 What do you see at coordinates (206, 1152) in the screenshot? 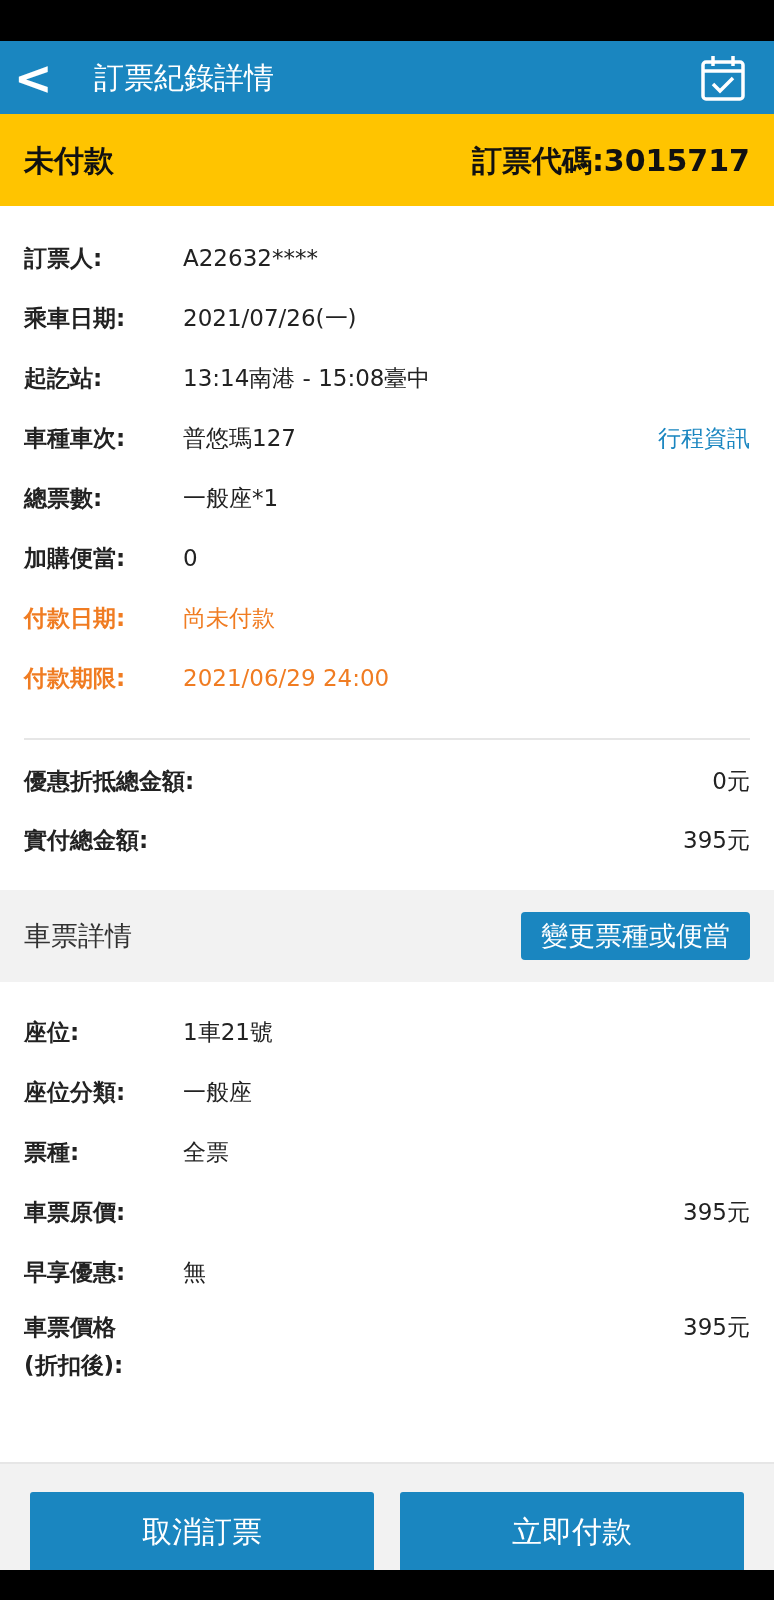
I see `field-value: 全票` at bounding box center [206, 1152].